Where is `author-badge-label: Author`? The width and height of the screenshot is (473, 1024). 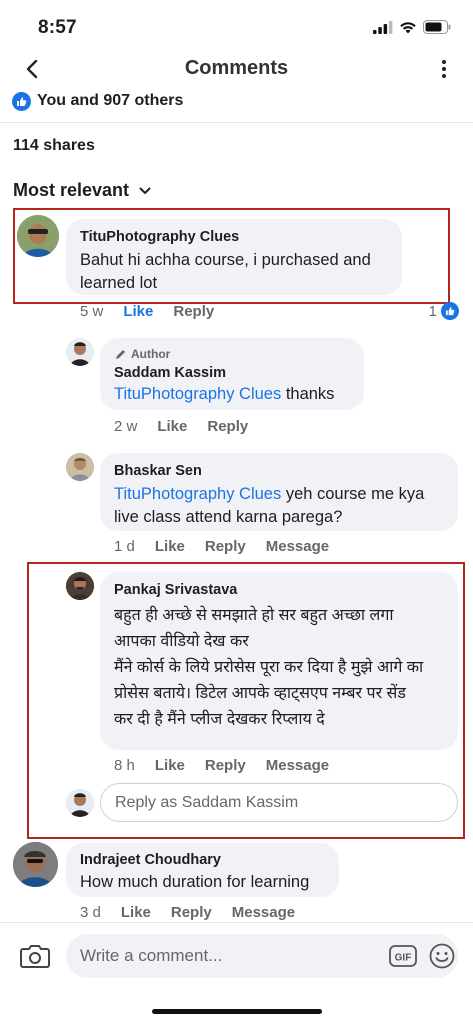 author-badge-label: Author is located at coordinates (151, 354).